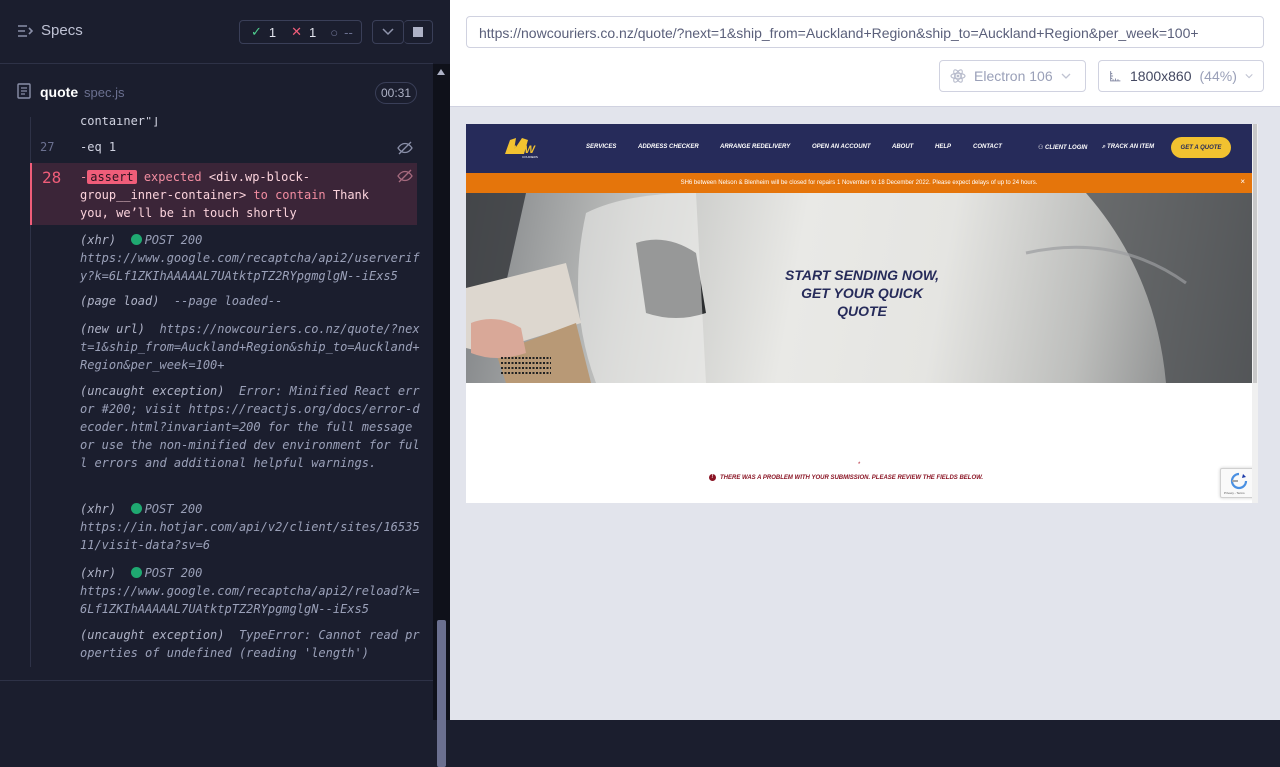  I want to click on command-name: container"], so click(120, 122).